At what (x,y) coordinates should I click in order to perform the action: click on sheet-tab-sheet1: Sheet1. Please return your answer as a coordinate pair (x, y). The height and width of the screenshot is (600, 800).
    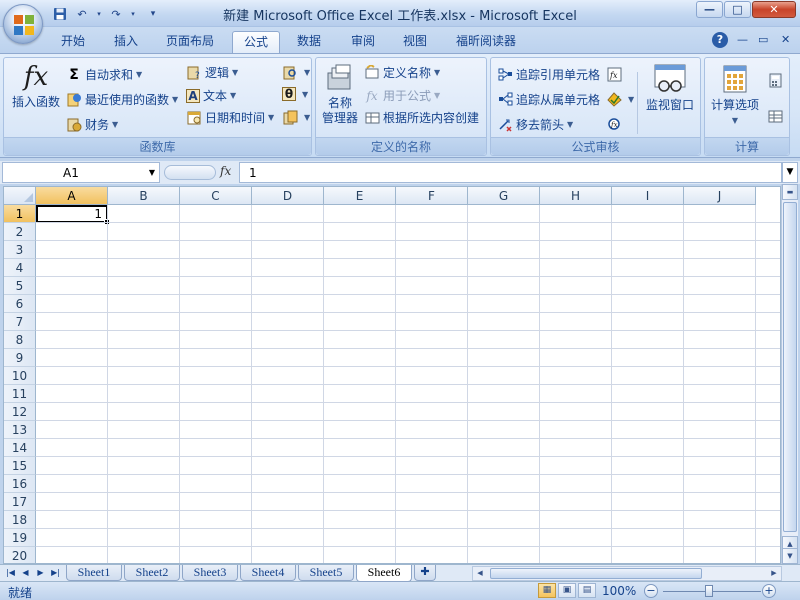
    Looking at the image, I should click on (94, 573).